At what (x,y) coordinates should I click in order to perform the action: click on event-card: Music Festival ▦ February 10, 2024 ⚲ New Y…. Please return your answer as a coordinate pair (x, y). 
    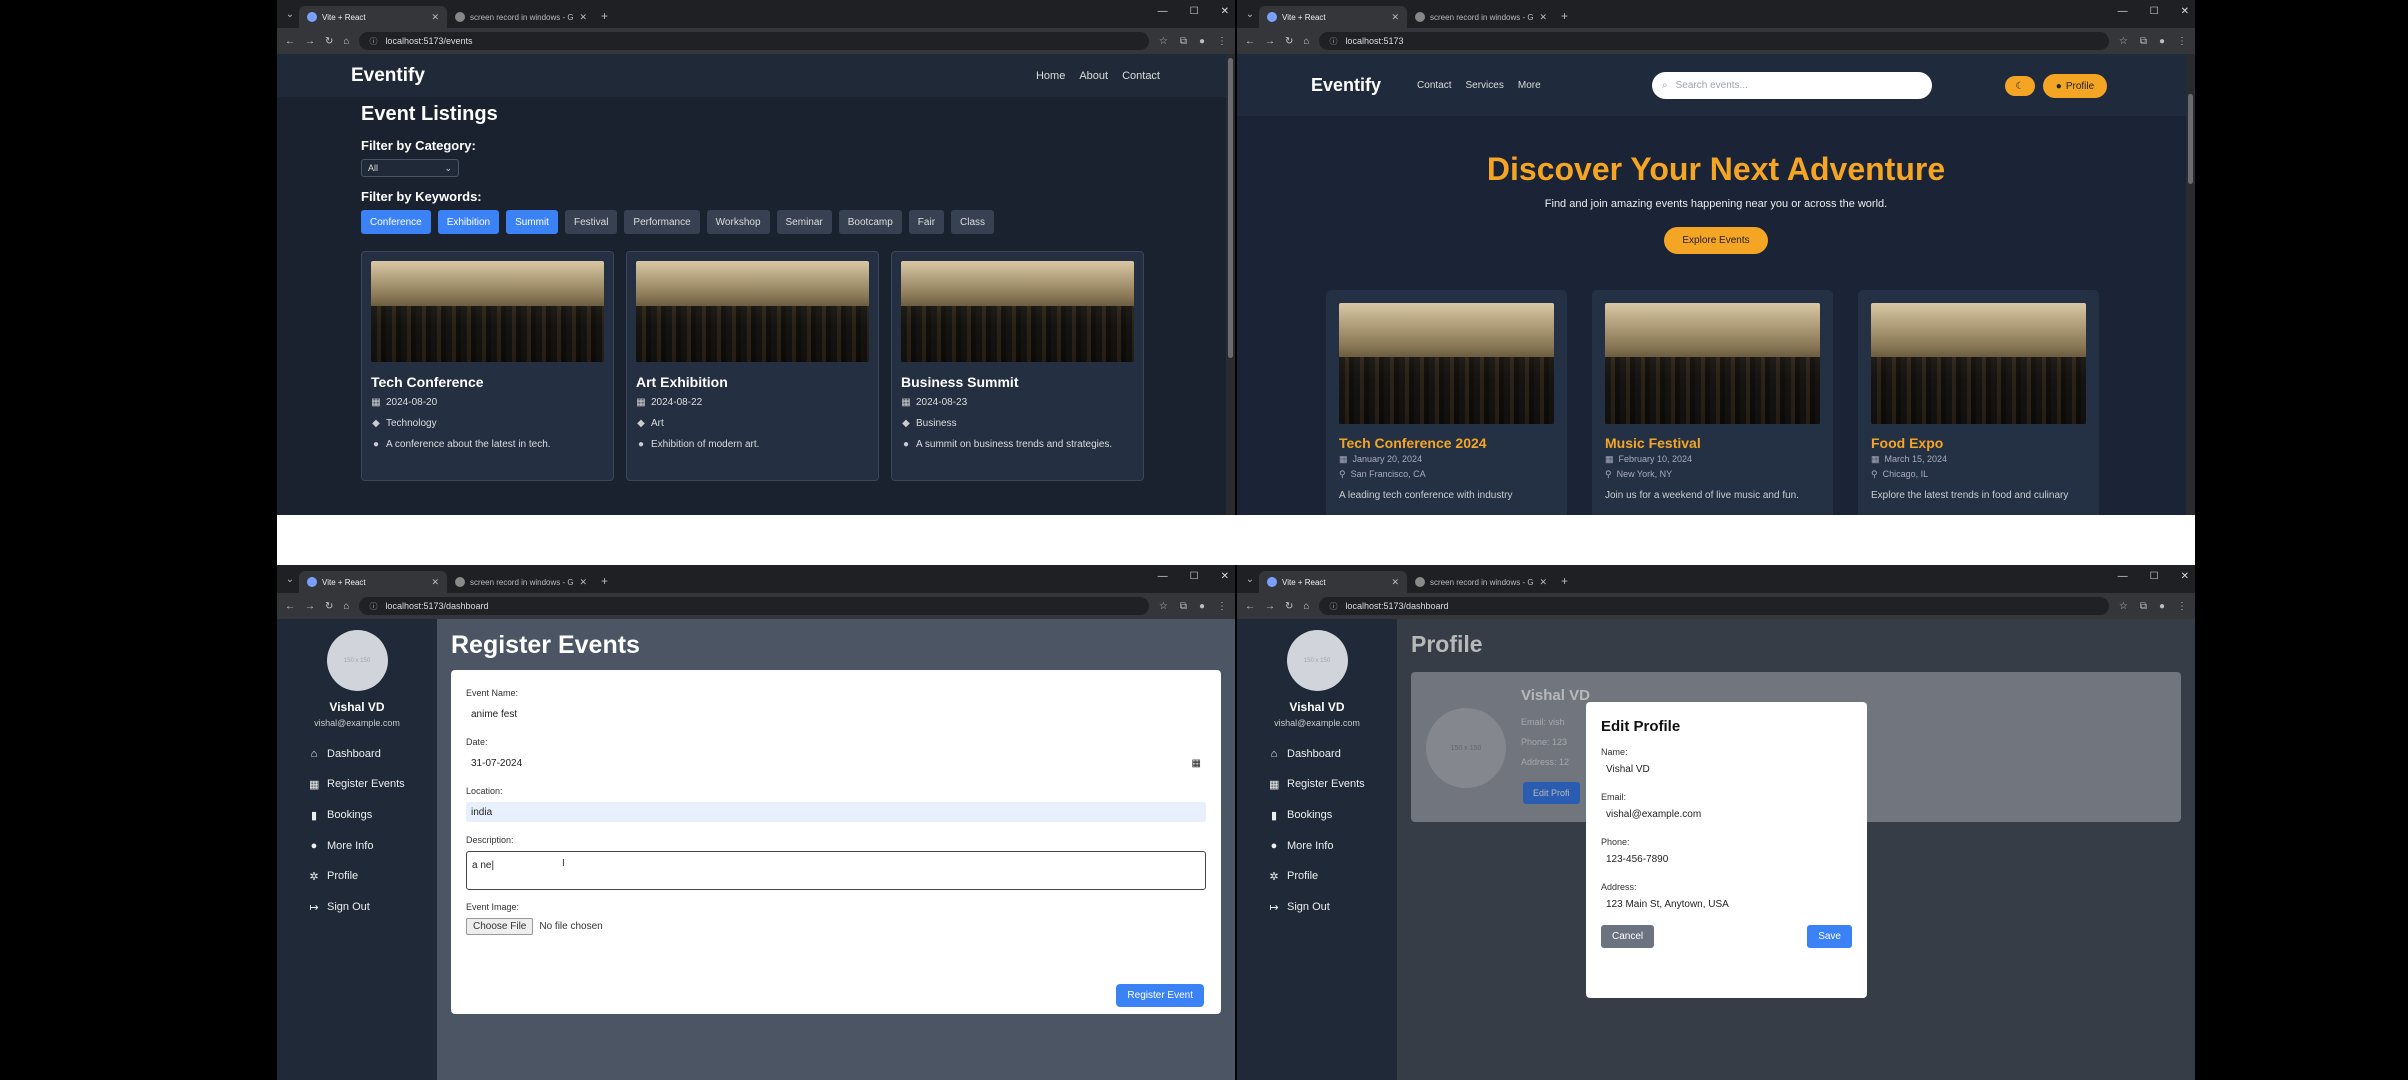
    Looking at the image, I should click on (1712, 402).